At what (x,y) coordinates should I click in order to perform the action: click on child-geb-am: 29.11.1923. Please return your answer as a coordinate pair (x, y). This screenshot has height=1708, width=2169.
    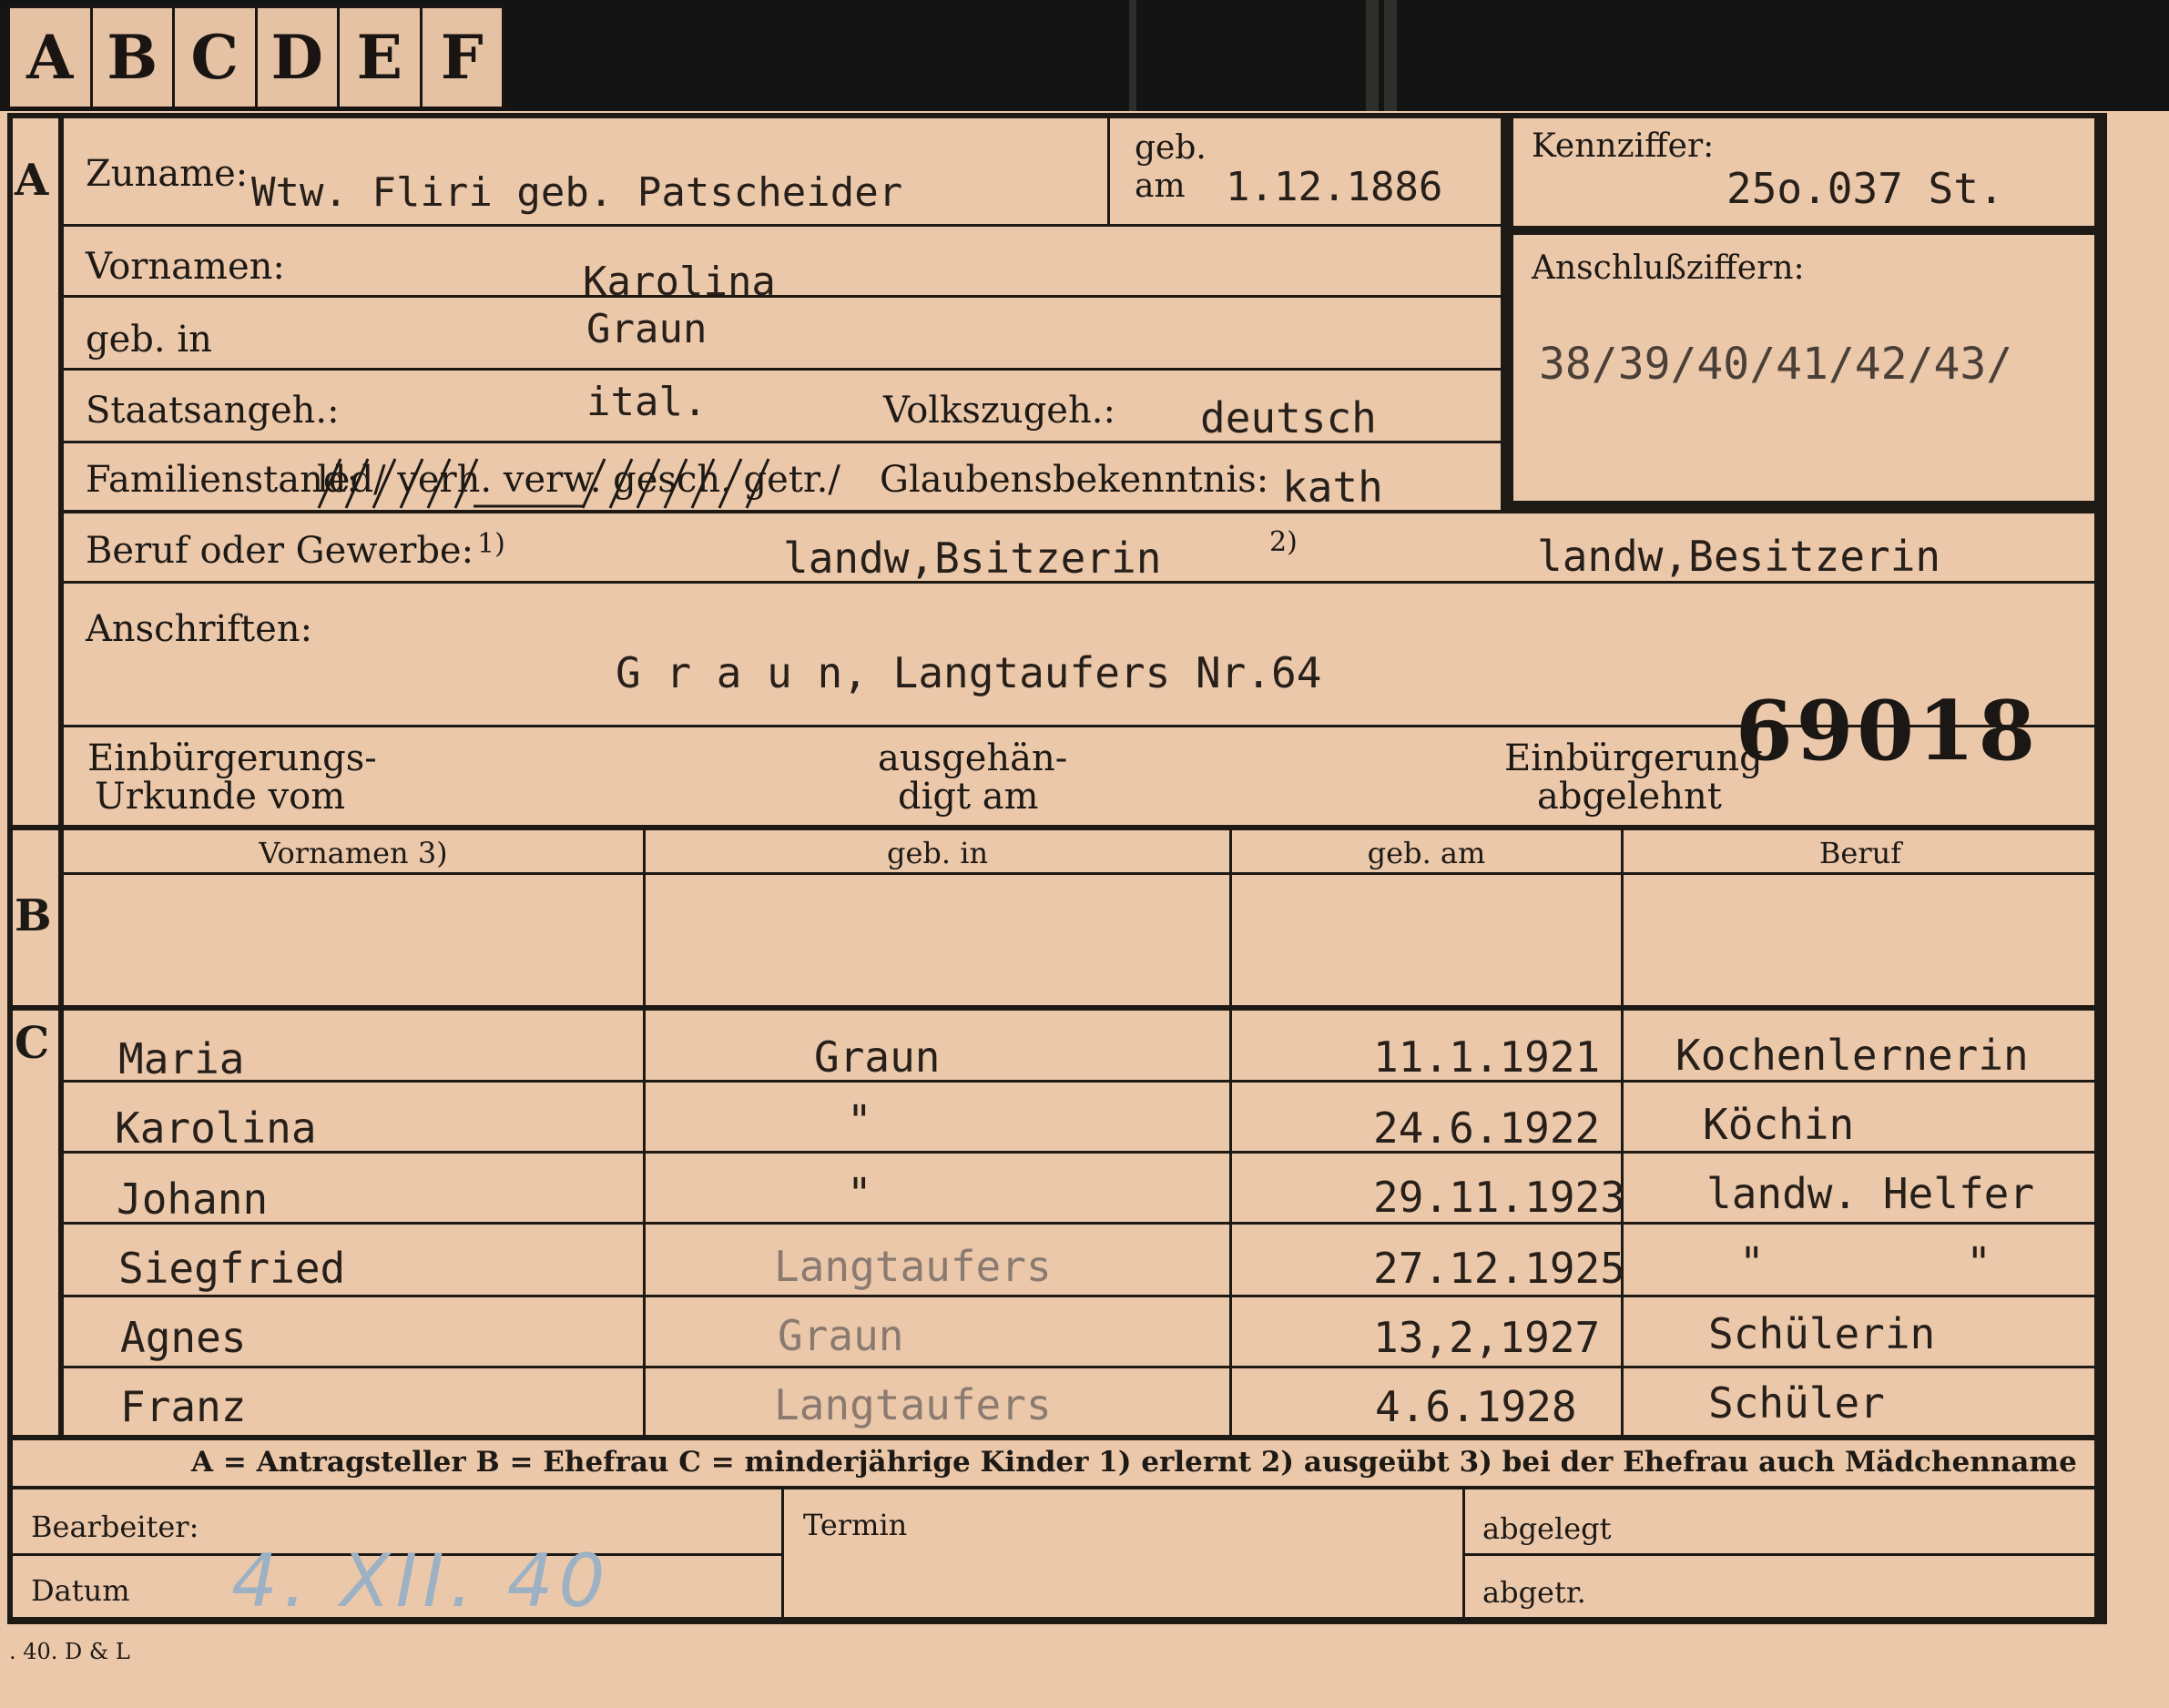
    Looking at the image, I should click on (1499, 1197).